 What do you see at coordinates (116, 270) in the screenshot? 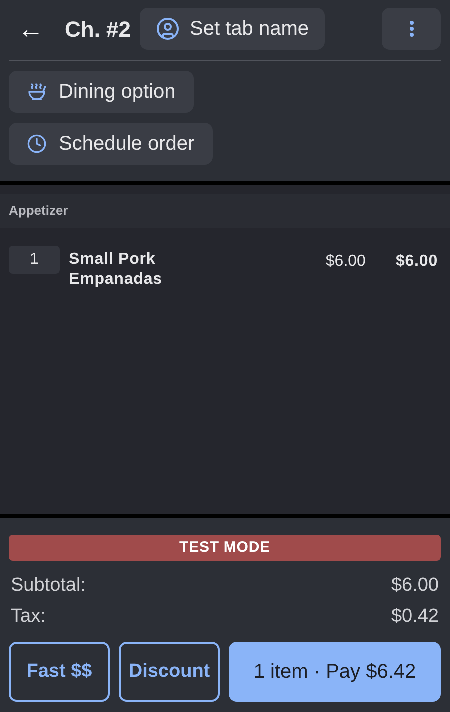
I see `item-name: Small Pork Empanadas` at bounding box center [116, 270].